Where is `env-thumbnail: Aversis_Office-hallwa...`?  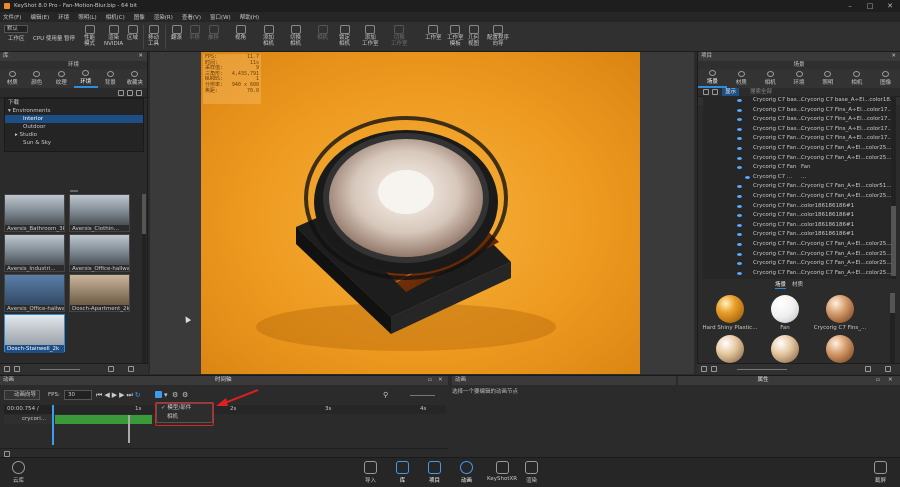
env-thumbnail: Aversis_Office-hallwa... is located at coordinates (34, 293).